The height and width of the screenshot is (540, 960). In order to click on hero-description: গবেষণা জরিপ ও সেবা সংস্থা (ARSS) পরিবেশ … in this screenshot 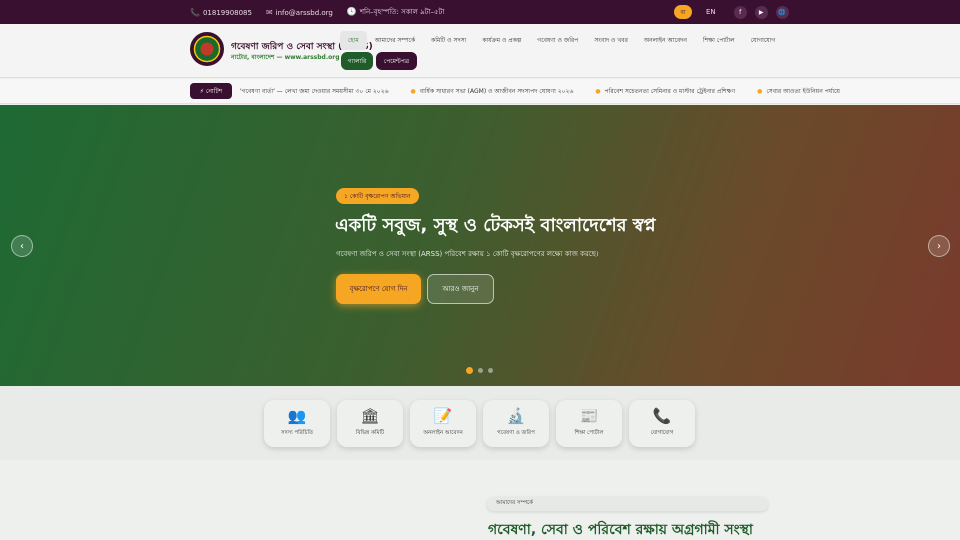, I will do `click(467, 254)`.